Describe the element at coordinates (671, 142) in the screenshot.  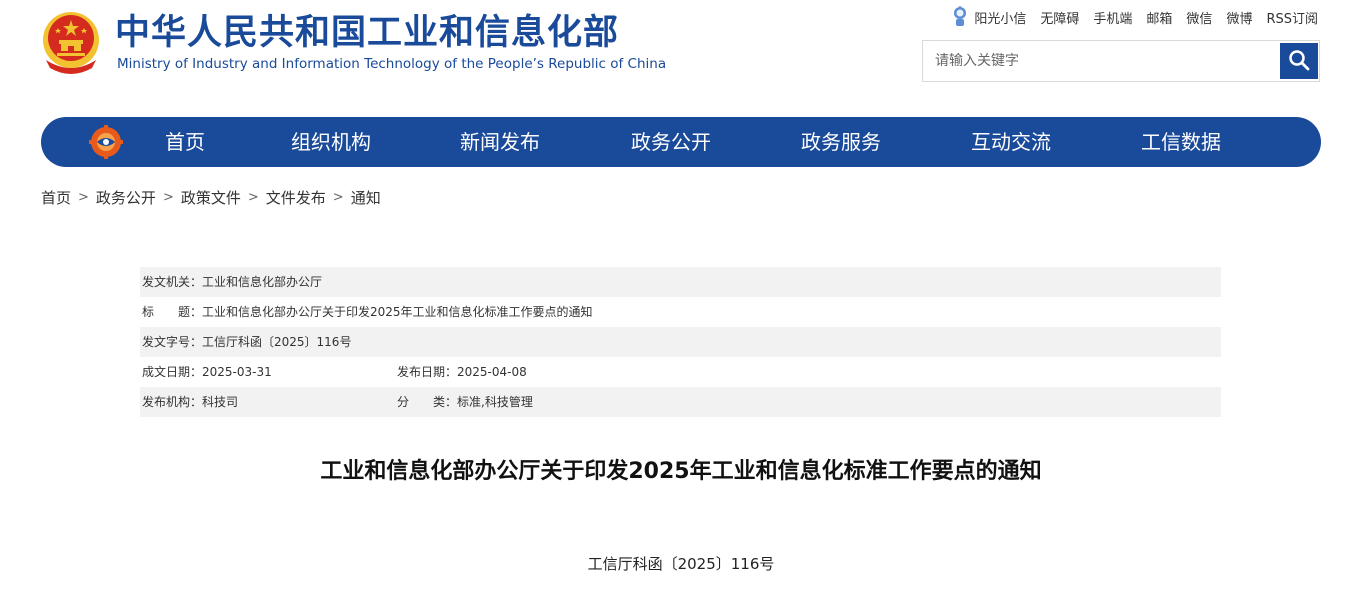
I see `nav-item-gov-affairs: 政务公开` at that location.